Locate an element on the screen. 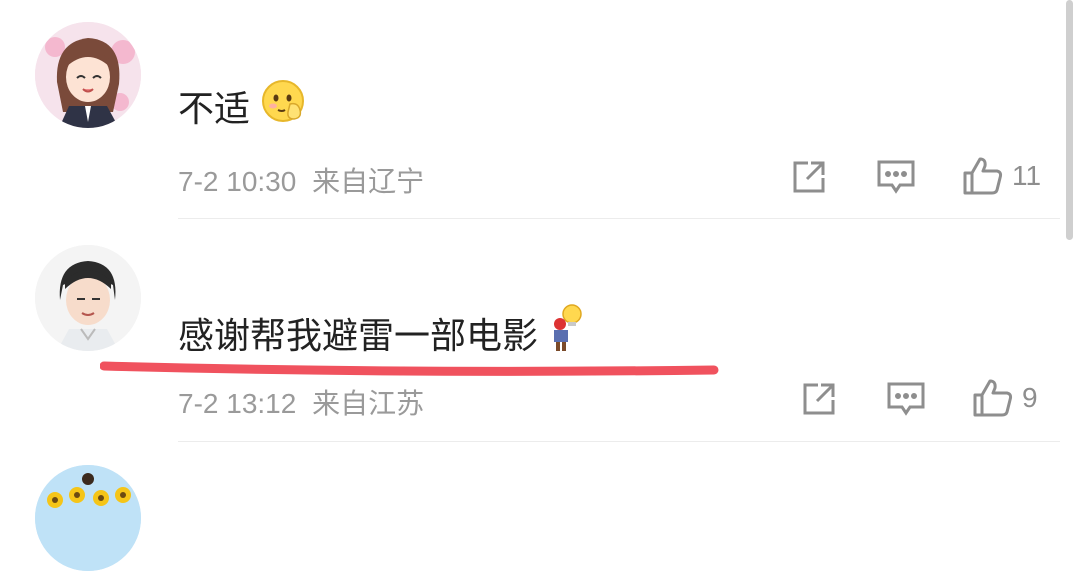 The image size is (1079, 571). comment-text: 感谢帮我避雷一部电影 is located at coordinates (383, 332).